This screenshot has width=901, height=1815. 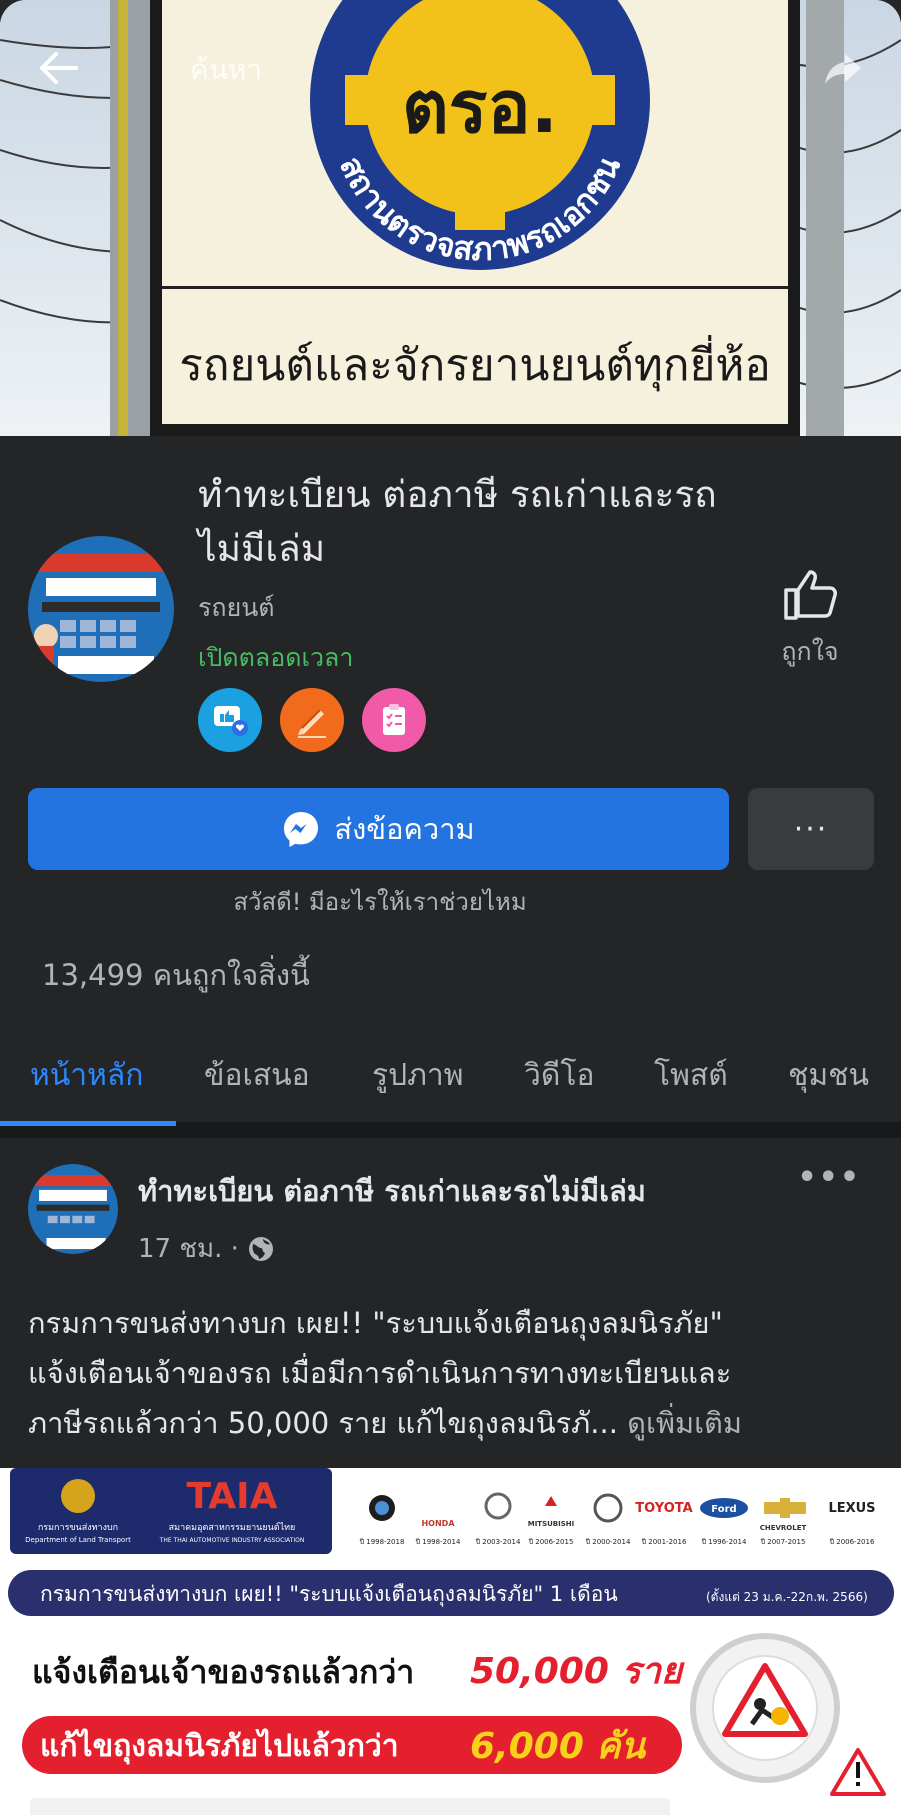 I want to click on responsive-badge, so click(x=230, y=720).